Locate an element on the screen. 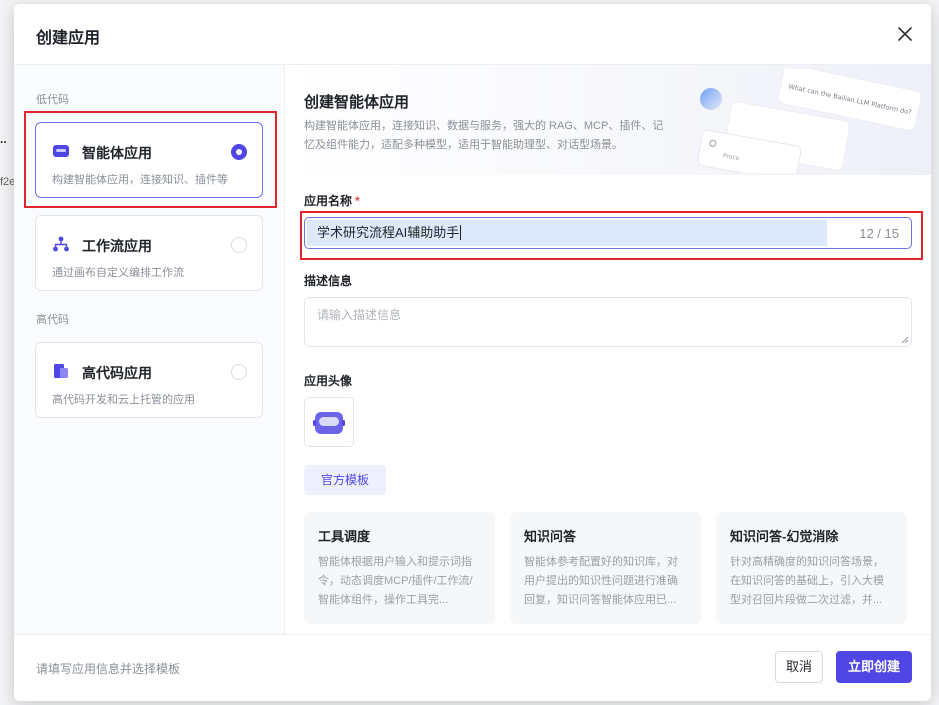 Image resolution: width=939 pixels, height=705 pixels. app-type-card-high-code: 高代码应用 高代码开发和云上托管的应用 is located at coordinates (149, 380).